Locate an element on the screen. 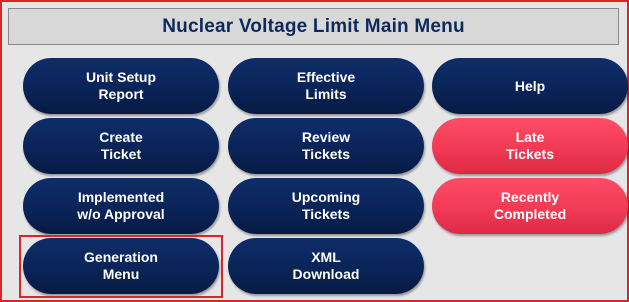  effective-limits-button: Effective Limits is located at coordinates (326, 86).